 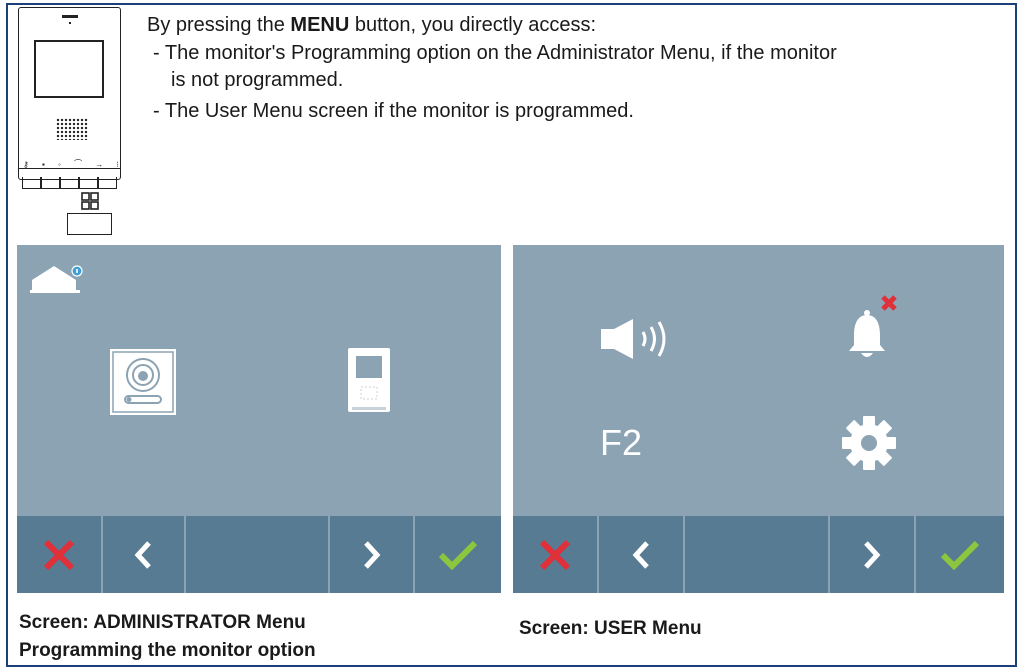 What do you see at coordinates (90, 201) in the screenshot?
I see `menu-grid-icon` at bounding box center [90, 201].